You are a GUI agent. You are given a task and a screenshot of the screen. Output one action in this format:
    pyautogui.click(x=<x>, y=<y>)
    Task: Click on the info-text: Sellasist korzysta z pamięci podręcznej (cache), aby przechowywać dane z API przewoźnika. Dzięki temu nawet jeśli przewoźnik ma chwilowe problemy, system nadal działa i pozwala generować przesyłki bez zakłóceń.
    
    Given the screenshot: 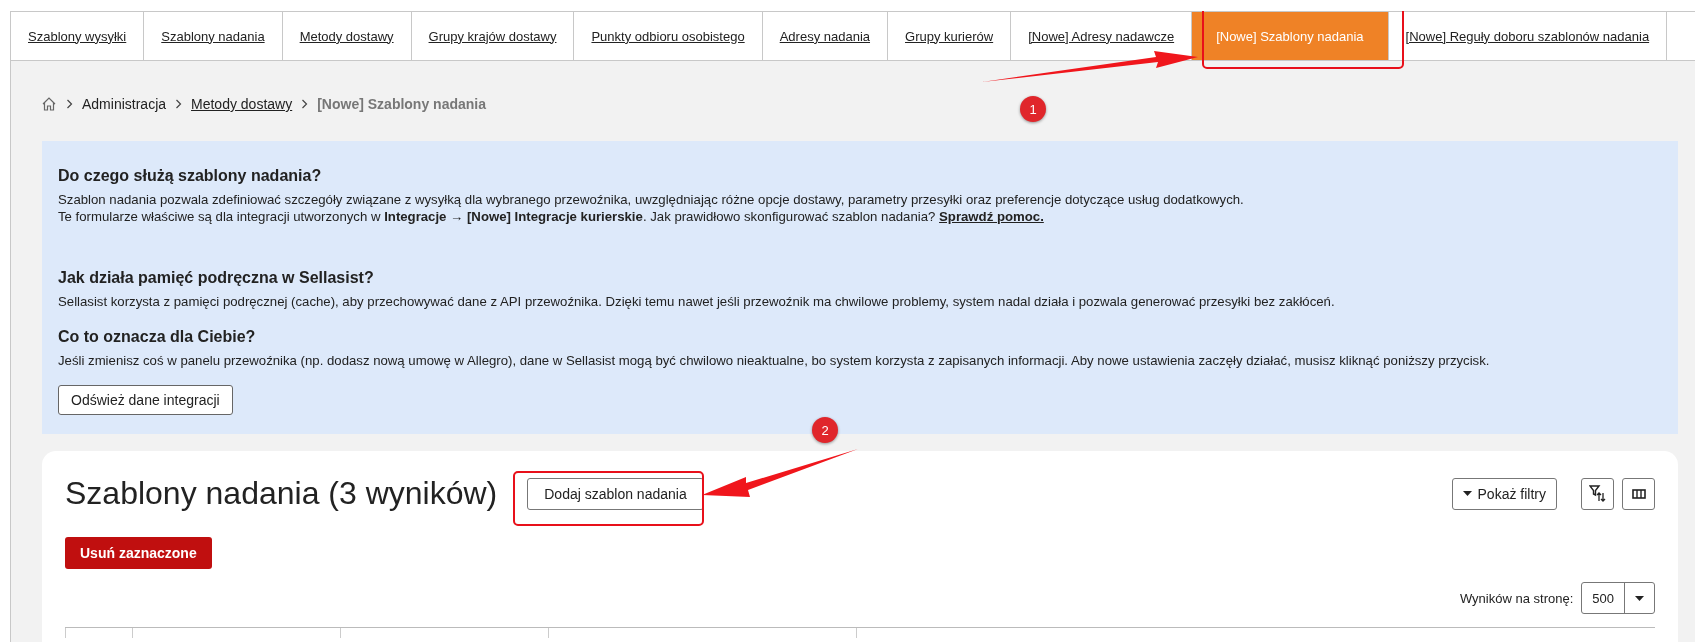 What is the action you would take?
    pyautogui.click(x=697, y=301)
    